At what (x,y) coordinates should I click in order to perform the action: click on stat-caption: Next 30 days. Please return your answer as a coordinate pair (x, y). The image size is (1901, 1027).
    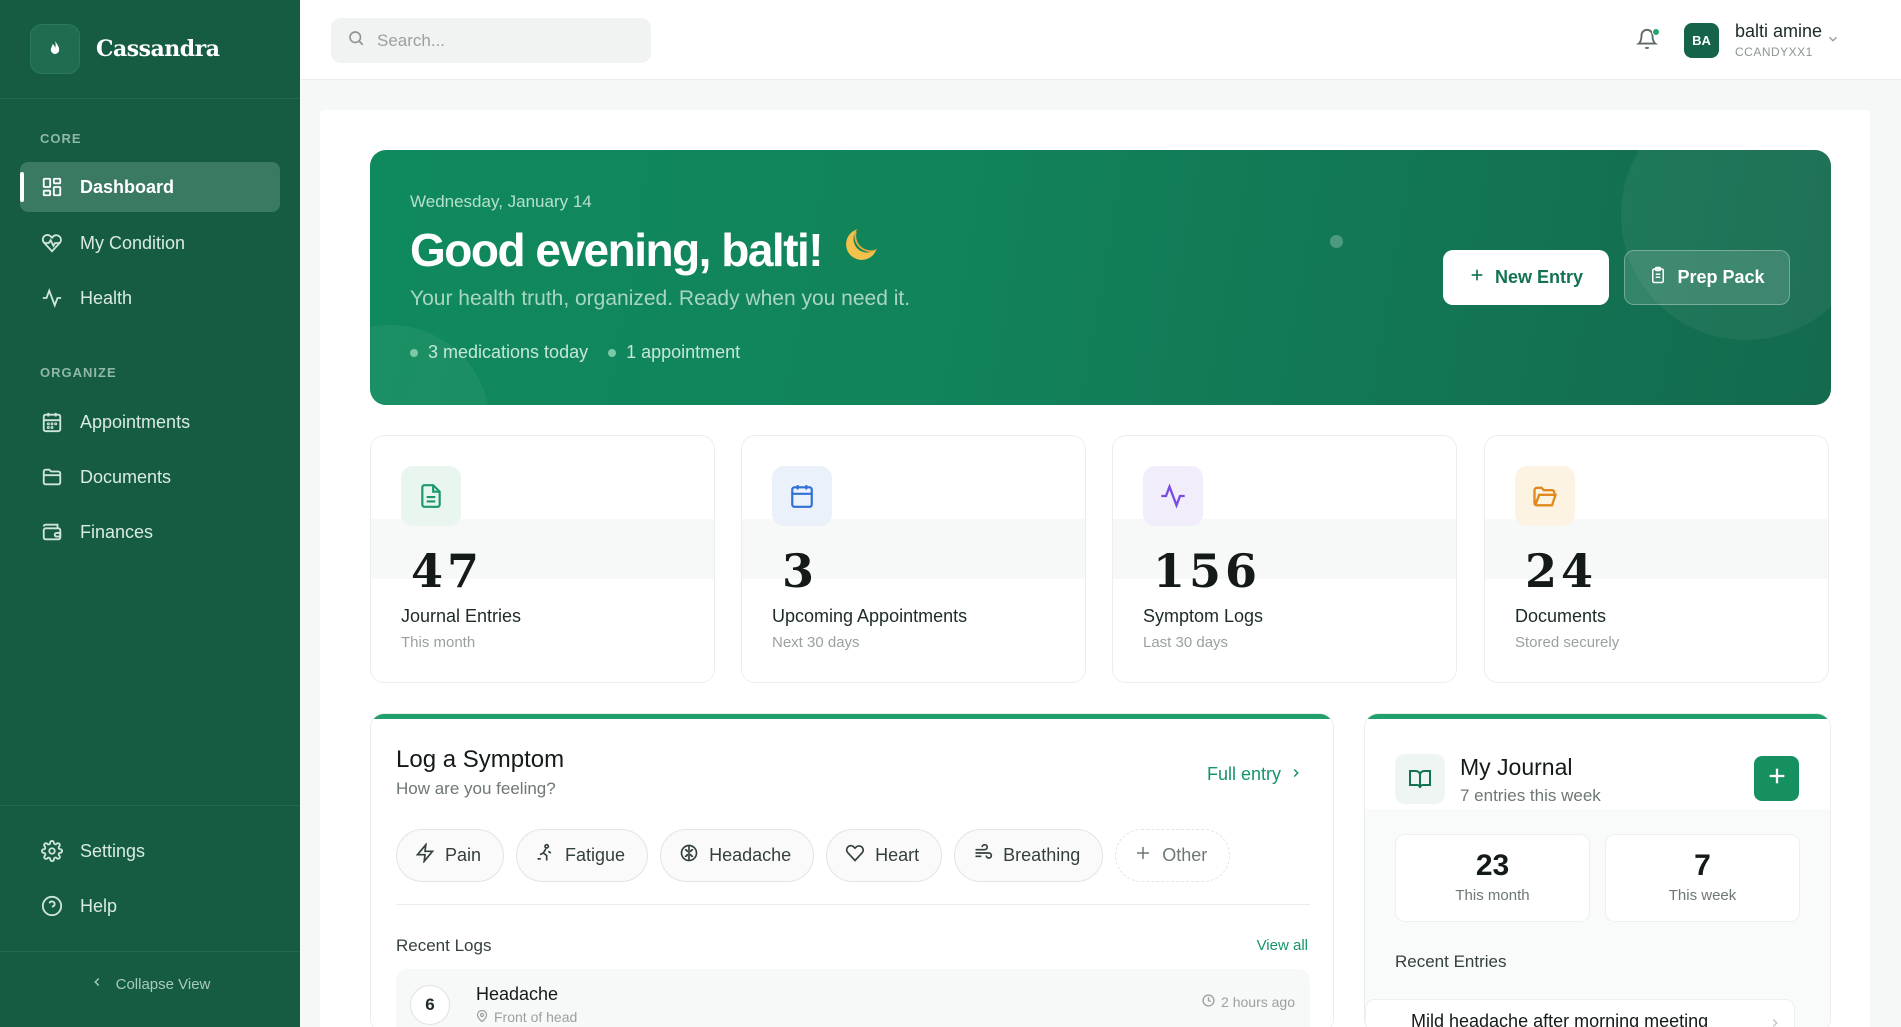
    Looking at the image, I should click on (816, 642).